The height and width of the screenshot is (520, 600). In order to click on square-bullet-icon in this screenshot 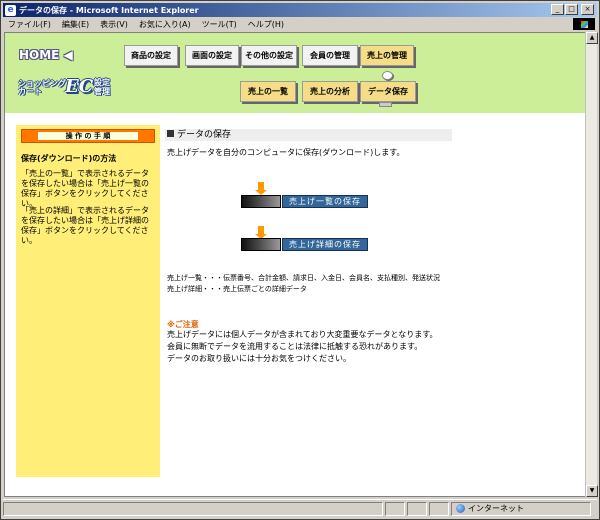, I will do `click(170, 133)`.